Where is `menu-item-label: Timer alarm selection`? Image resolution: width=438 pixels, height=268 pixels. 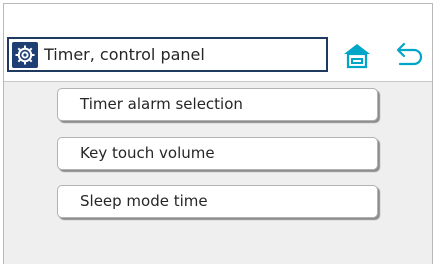 menu-item-label: Timer alarm selection is located at coordinates (161, 104).